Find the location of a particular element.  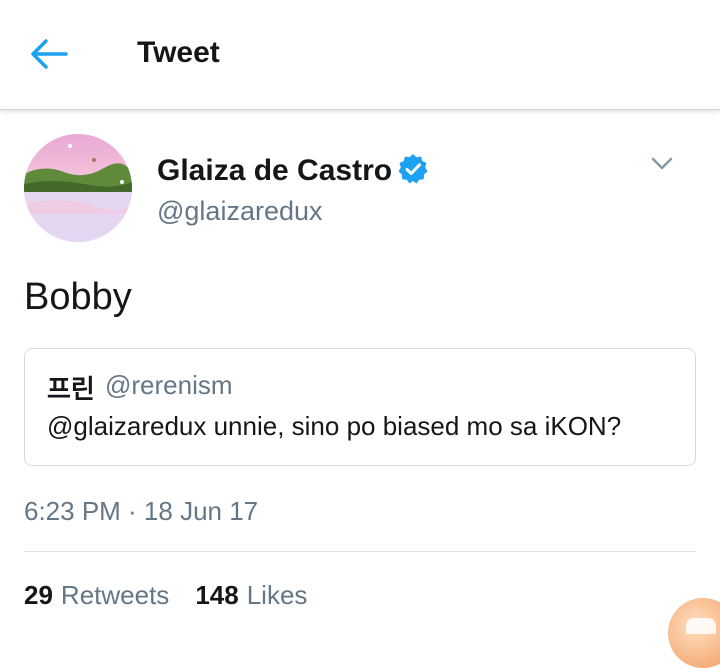

avatar-image is located at coordinates (78, 188).